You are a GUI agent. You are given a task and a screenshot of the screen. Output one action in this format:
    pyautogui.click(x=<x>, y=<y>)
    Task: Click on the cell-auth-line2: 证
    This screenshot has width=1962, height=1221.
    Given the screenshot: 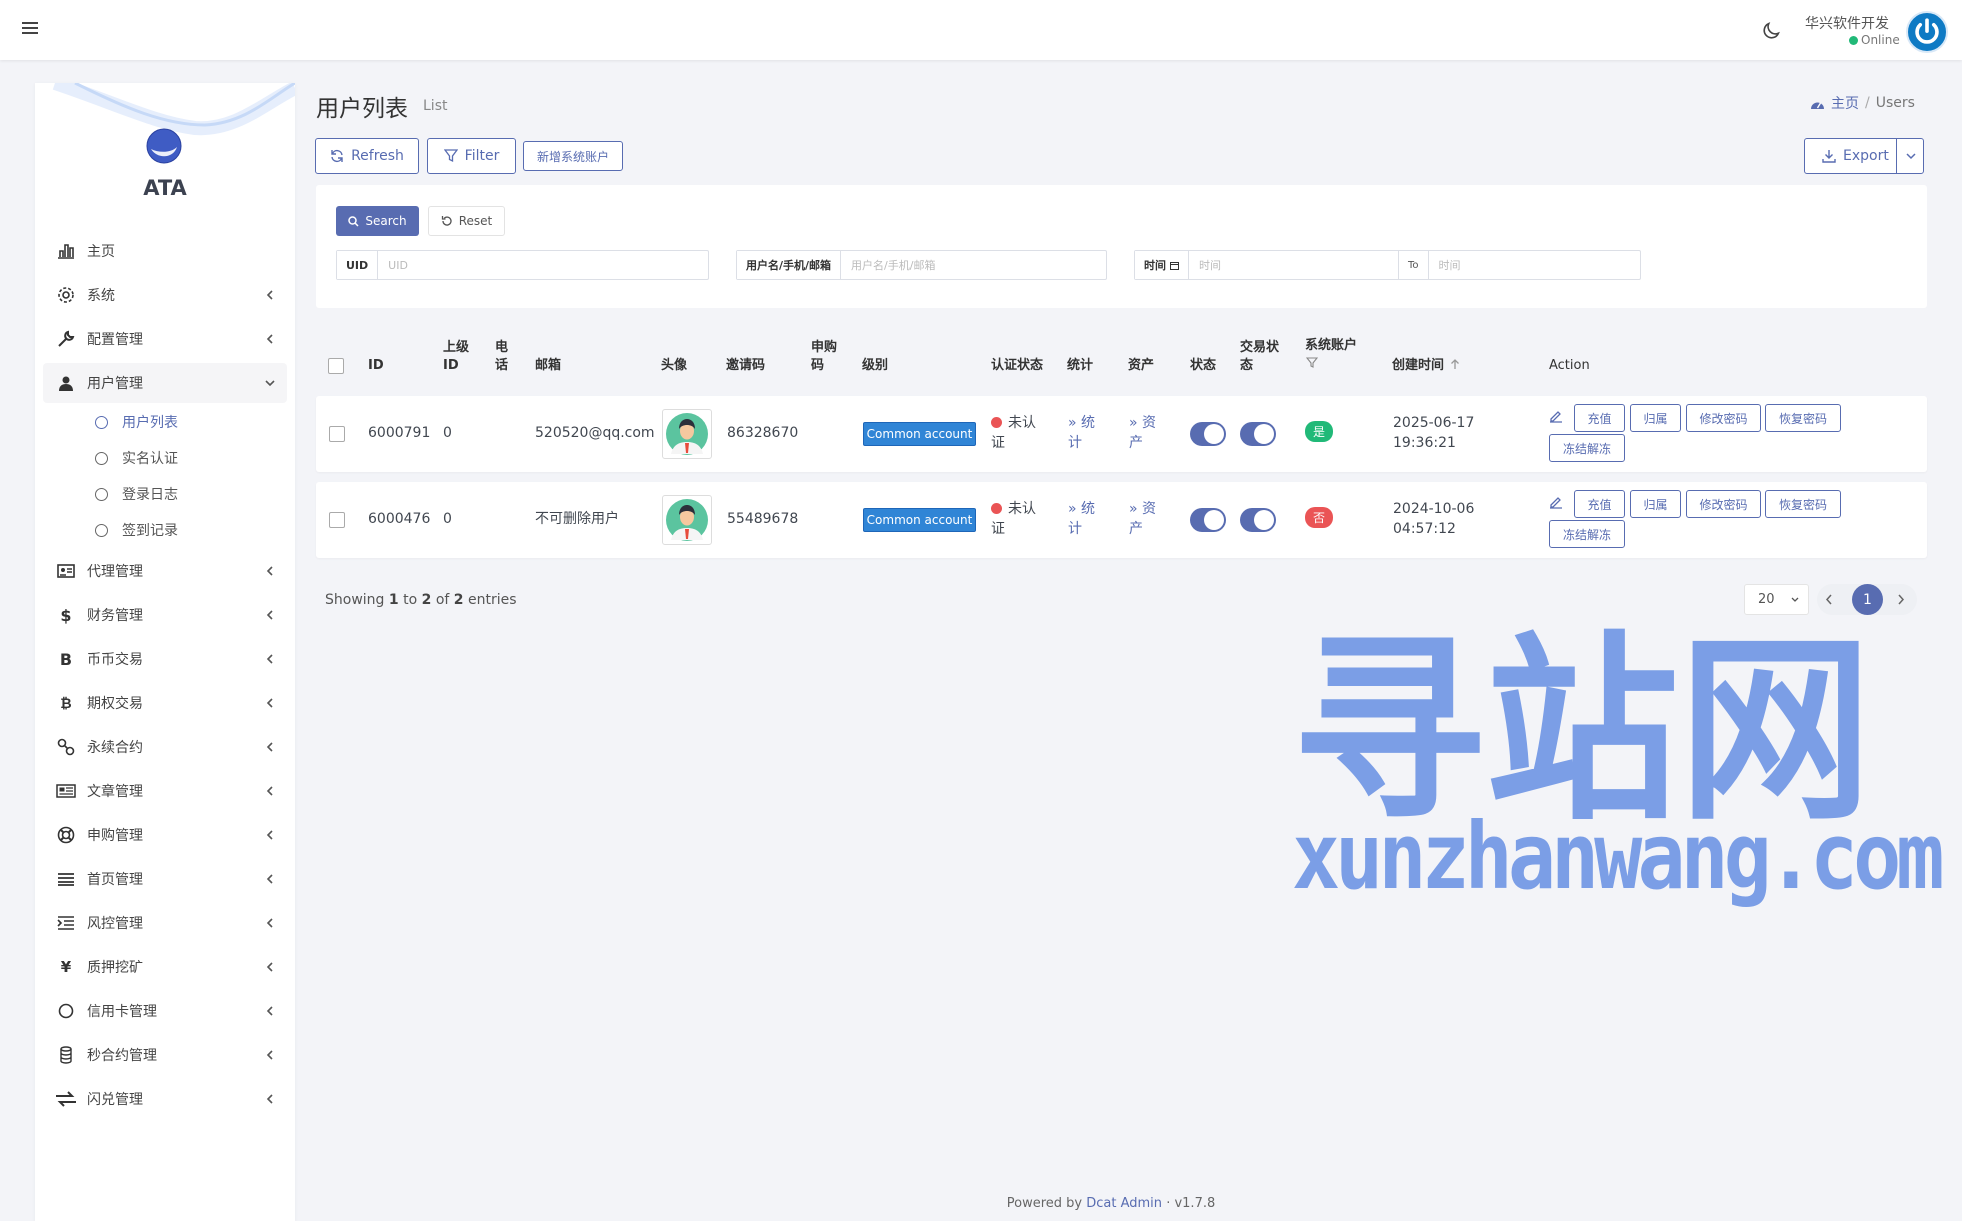 What is the action you would take?
    pyautogui.click(x=998, y=529)
    